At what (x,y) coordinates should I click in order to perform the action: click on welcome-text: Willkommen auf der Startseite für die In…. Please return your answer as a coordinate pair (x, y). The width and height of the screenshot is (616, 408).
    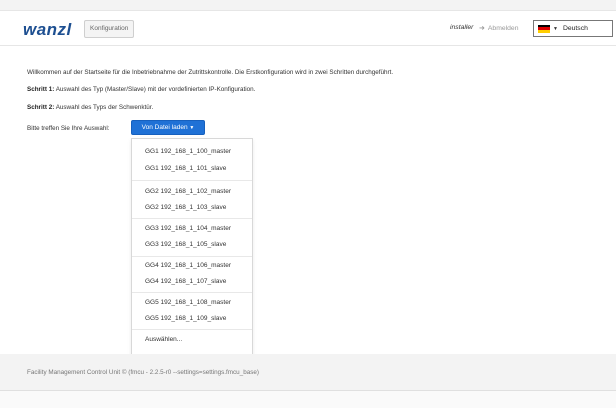
    Looking at the image, I should click on (210, 72).